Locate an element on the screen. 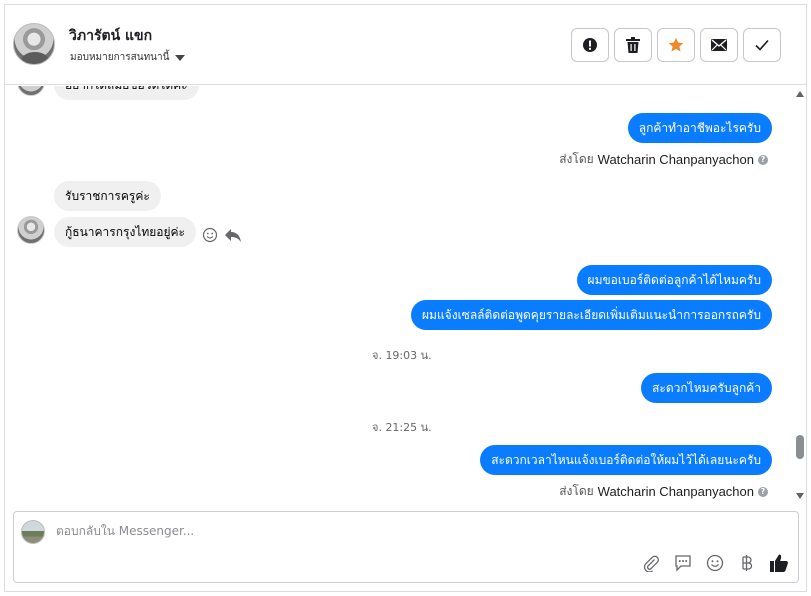 Image resolution: width=811 pixels, height=596 pixels. attach-button is located at coordinates (651, 563).